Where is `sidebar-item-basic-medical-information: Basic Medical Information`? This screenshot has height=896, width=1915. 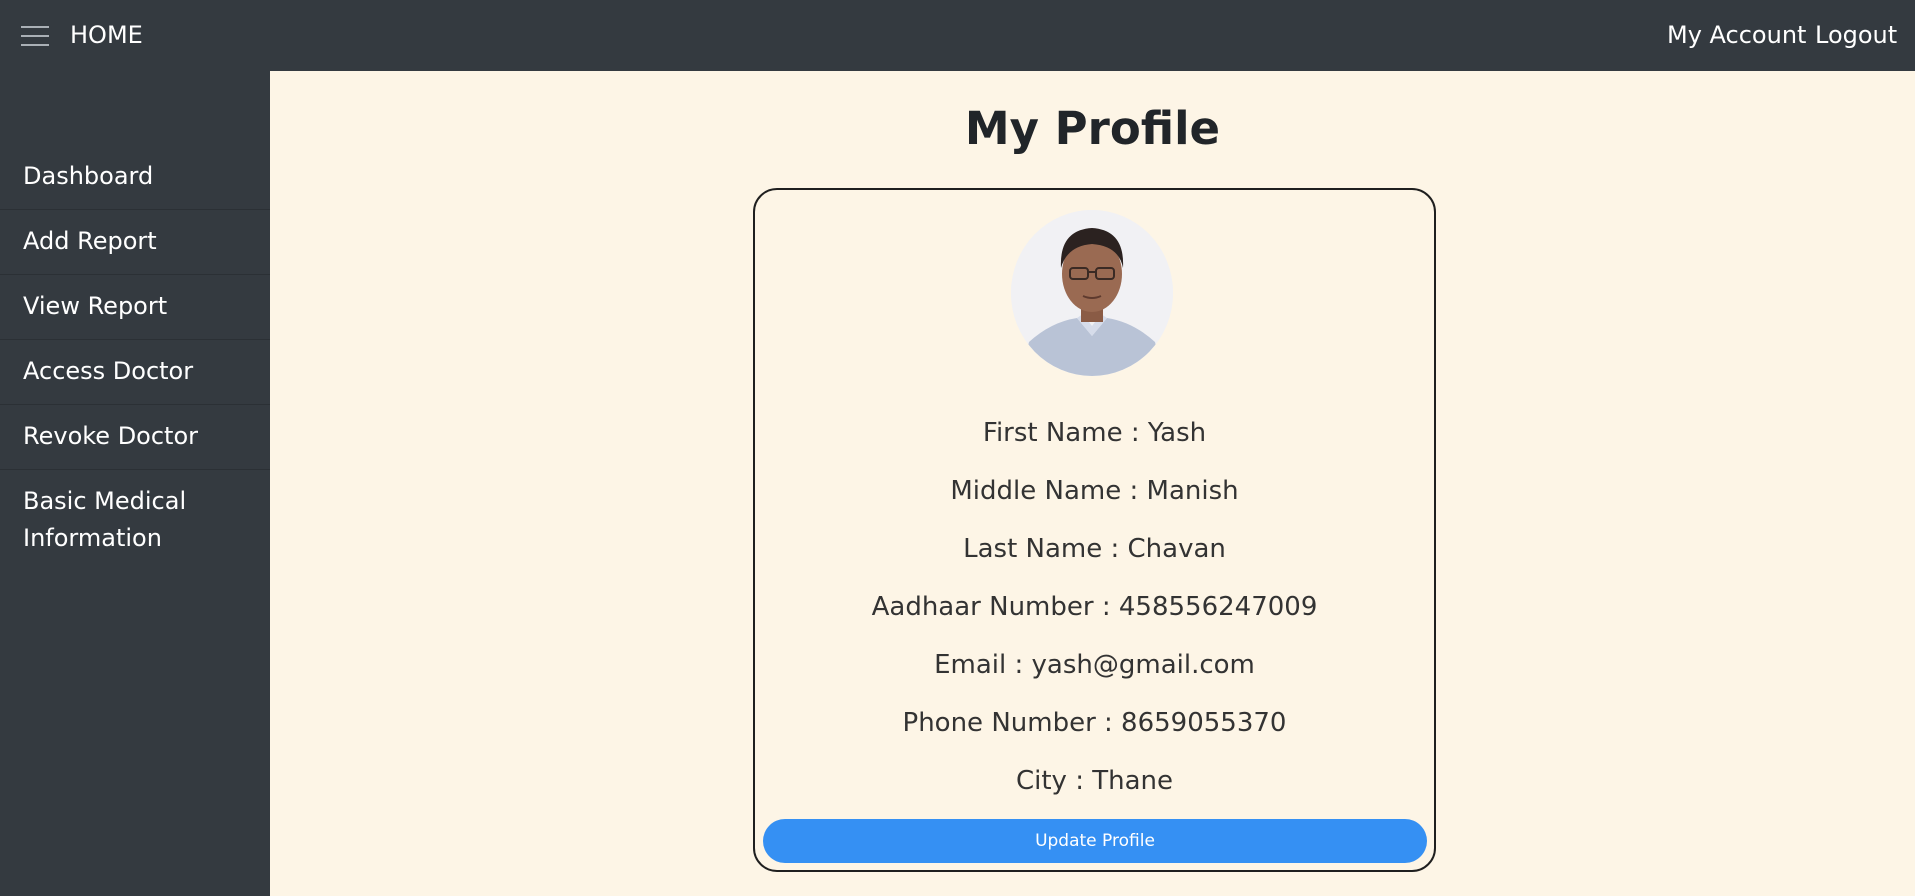 sidebar-item-basic-medical-information: Basic Medical Information is located at coordinates (105, 517).